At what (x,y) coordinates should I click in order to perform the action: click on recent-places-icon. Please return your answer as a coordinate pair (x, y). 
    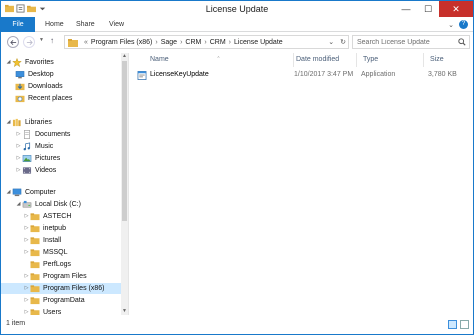
    Looking at the image, I should click on (20, 99).